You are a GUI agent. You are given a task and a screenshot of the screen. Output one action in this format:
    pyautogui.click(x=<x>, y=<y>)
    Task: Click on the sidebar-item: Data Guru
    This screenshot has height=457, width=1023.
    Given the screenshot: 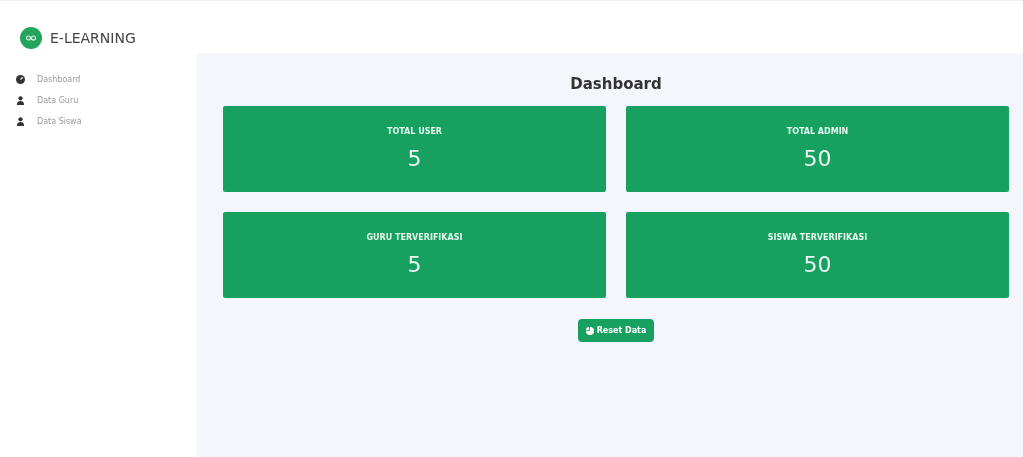 What is the action you would take?
    pyautogui.click(x=106, y=100)
    